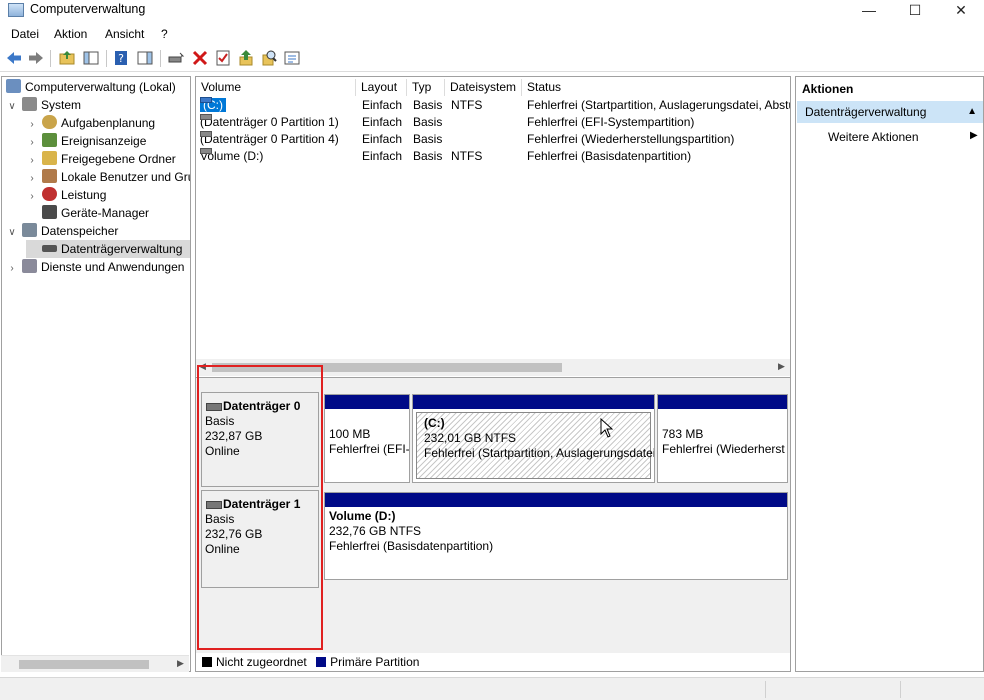 This screenshot has height=700, width=984. What do you see at coordinates (206, 151) in the screenshot?
I see `volume-icon` at bounding box center [206, 151].